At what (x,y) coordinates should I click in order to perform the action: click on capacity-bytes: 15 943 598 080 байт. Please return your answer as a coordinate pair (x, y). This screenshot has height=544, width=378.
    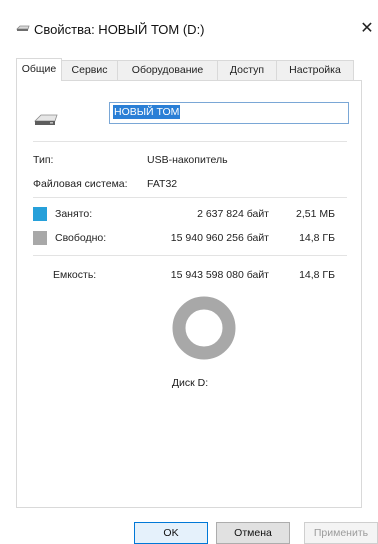
    Looking at the image, I should click on (219, 275).